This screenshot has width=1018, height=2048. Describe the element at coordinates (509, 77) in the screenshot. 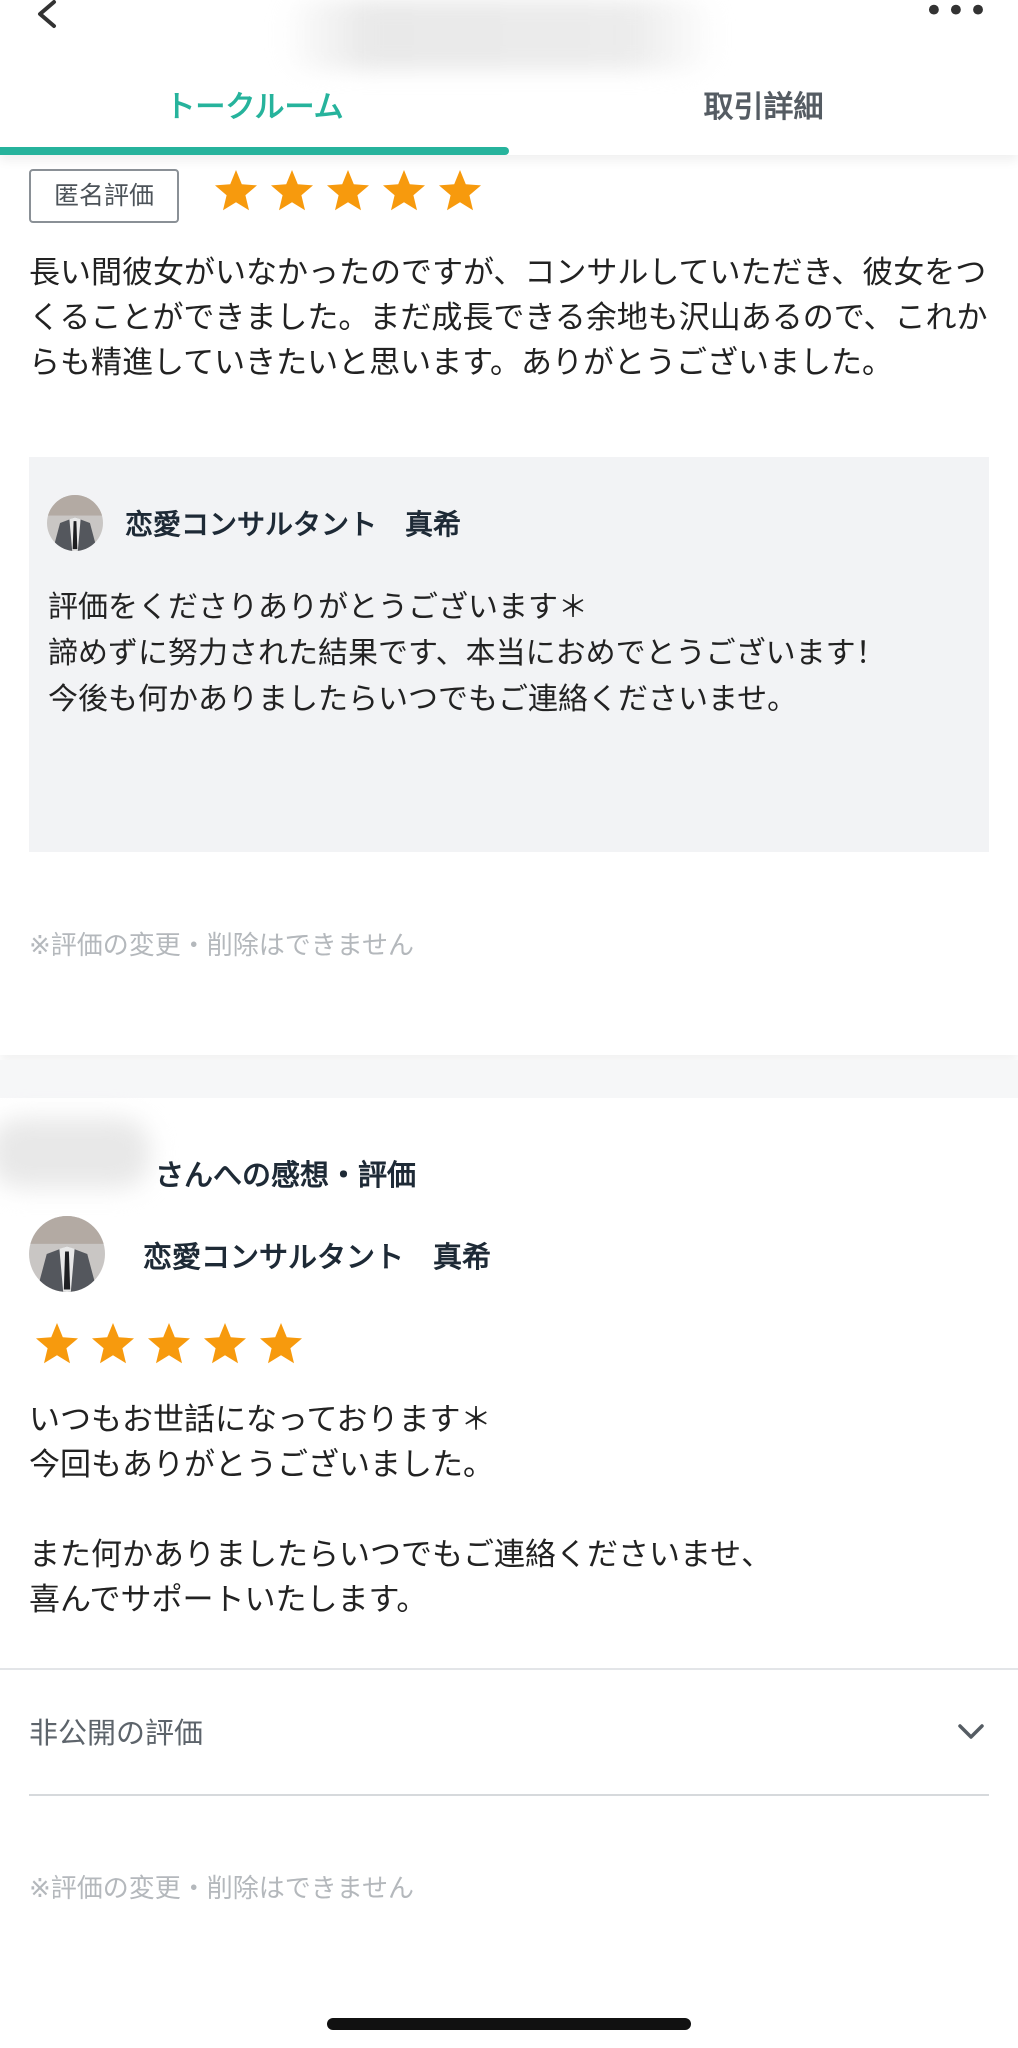

I see `top-navigation: ••• トークルーム 取引詳細` at that location.